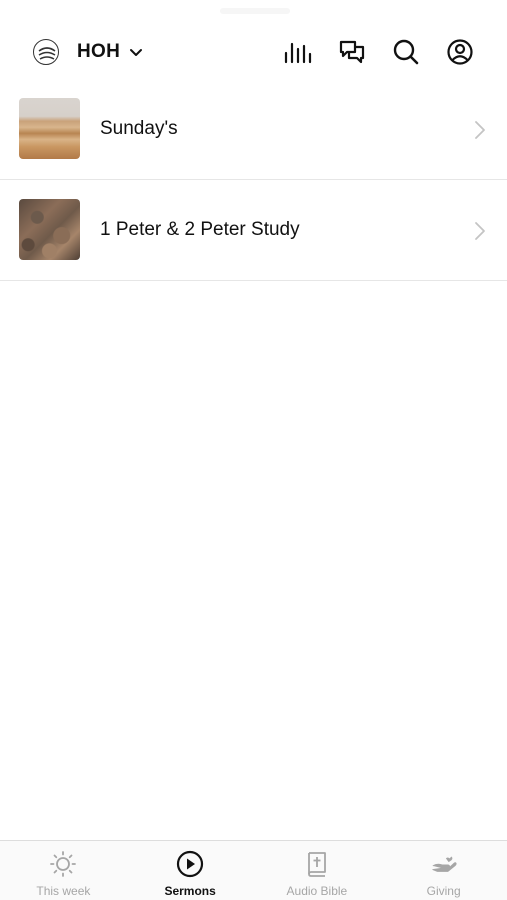 This screenshot has height=900, width=507. Describe the element at coordinates (190, 864) in the screenshot. I see `play-circle-icon` at that location.